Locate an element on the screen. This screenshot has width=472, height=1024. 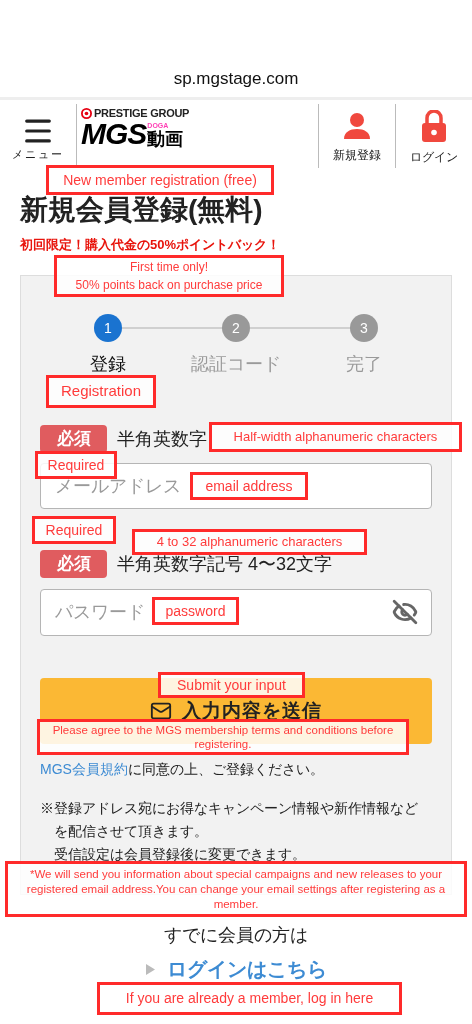
translation-note: Submit your input is located at coordinates (231, 685).